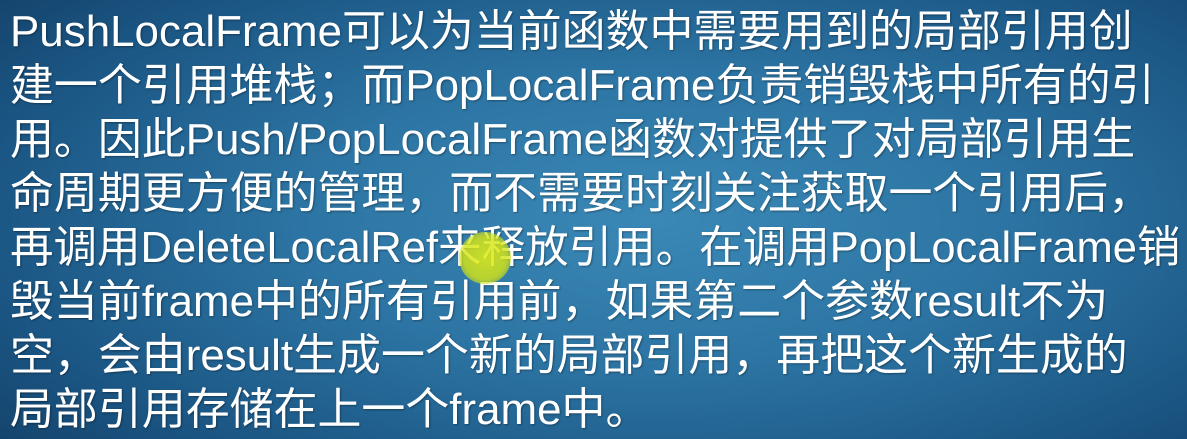  I want to click on slide-text-line-2: 建一个引用堆栈；而PopLocalFrame负责销毁栈中所有的引, so click(582, 85).